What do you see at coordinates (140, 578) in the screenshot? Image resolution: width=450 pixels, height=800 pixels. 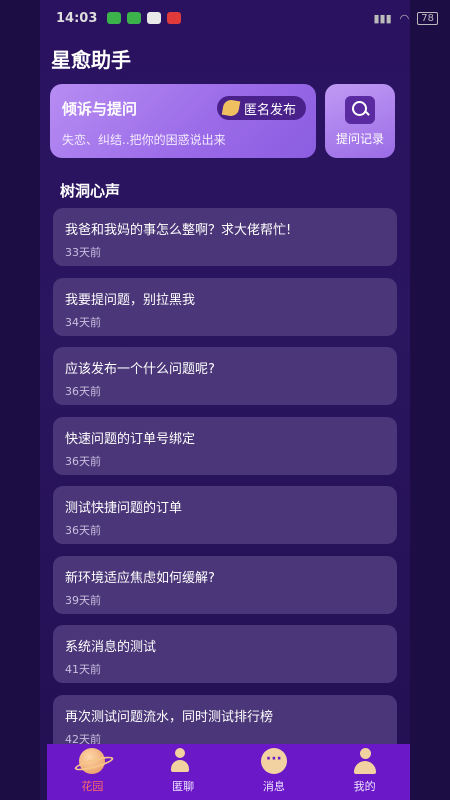 I see `post-title: 新环境适应焦虑如何缓解?` at bounding box center [140, 578].